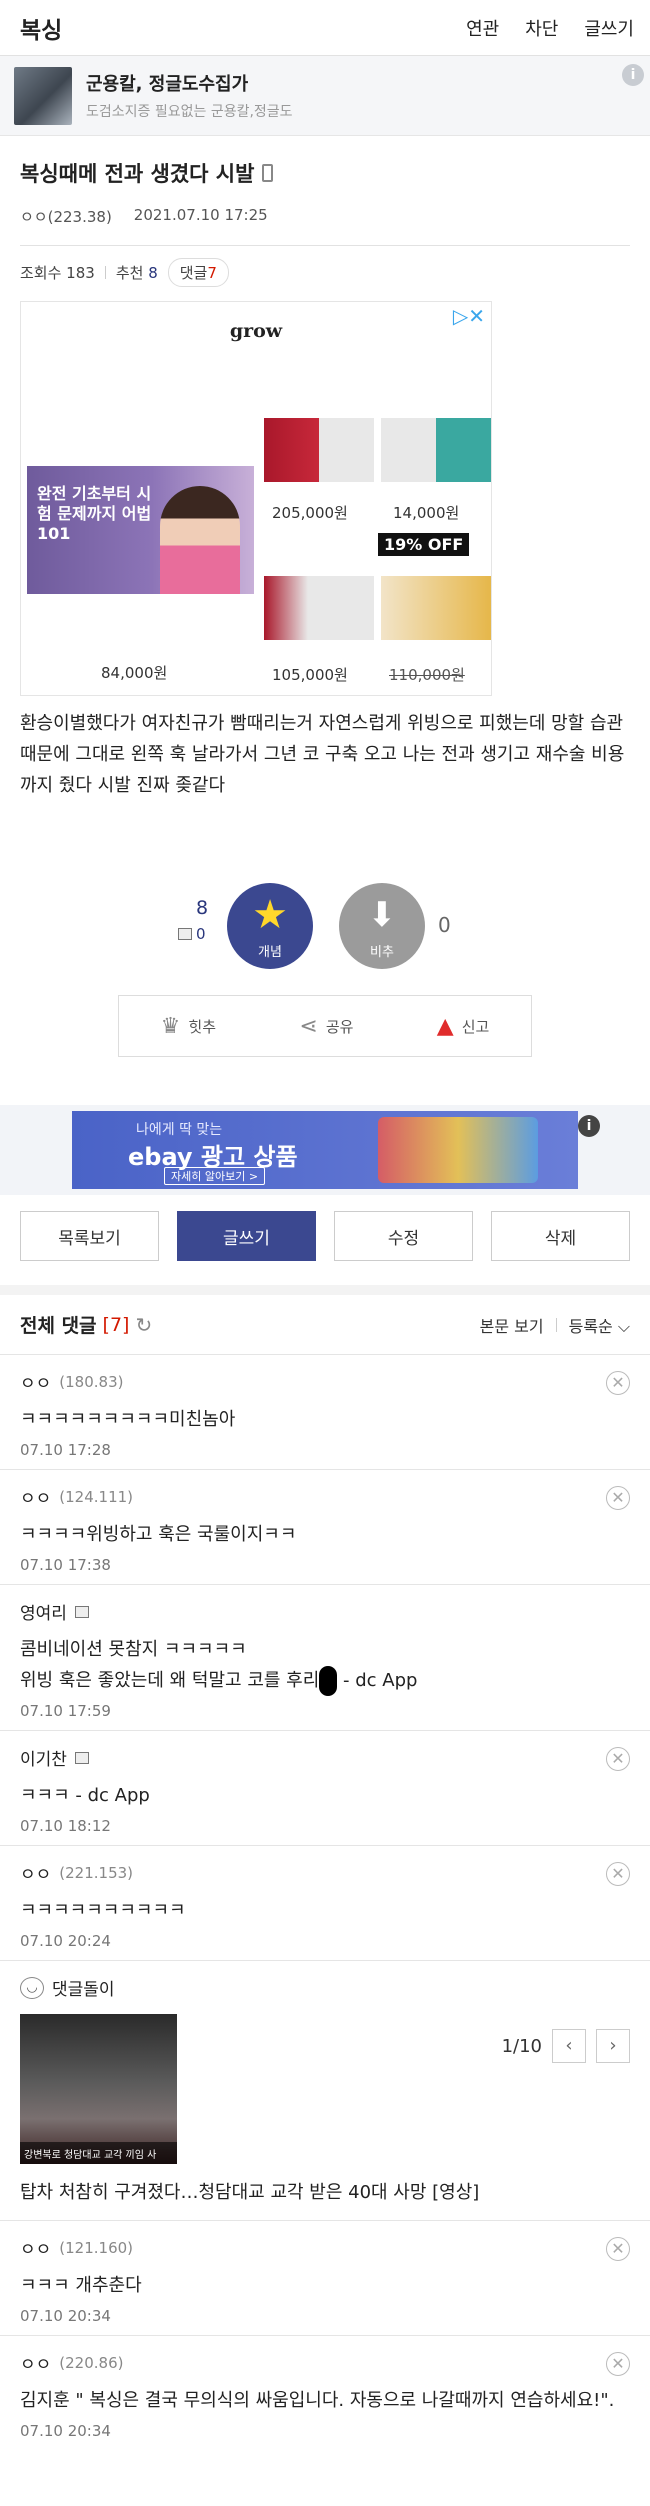 Image resolution: width=650 pixels, height=2506 pixels. I want to click on crown-icon: ♛, so click(170, 1026).